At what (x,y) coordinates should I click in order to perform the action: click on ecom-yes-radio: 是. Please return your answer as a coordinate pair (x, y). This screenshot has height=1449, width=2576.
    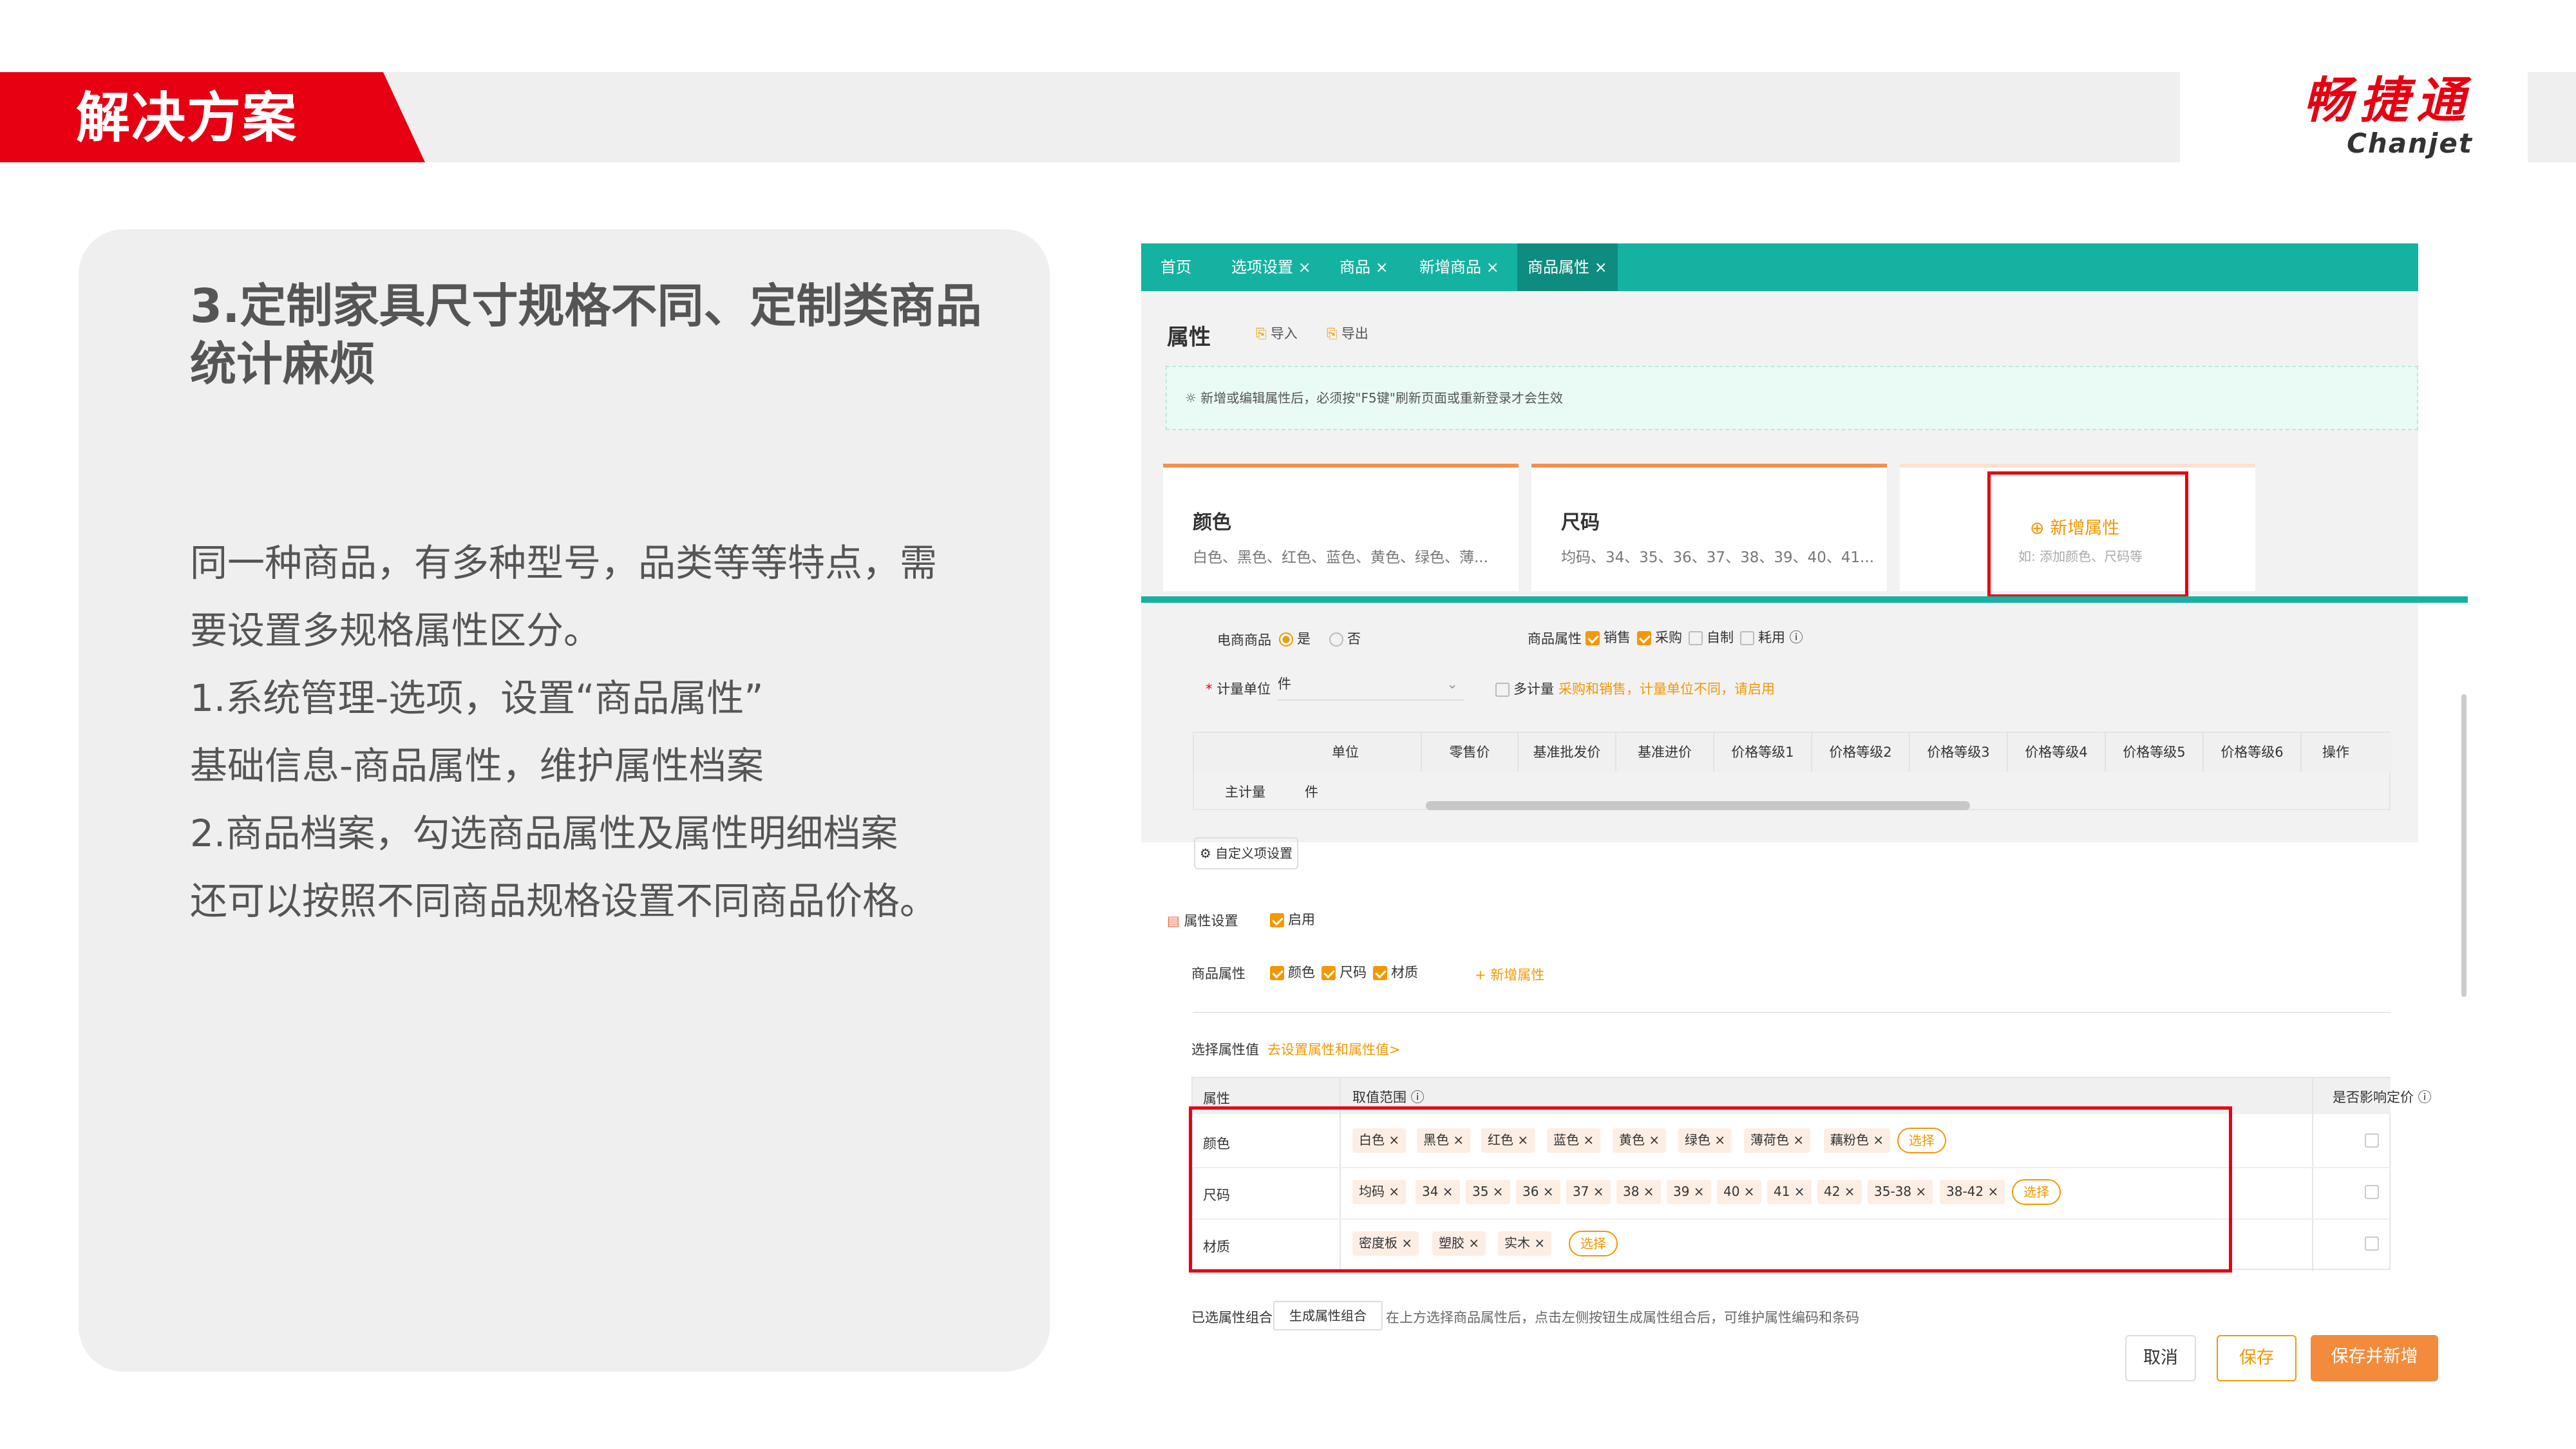
    Looking at the image, I should click on (1295, 638).